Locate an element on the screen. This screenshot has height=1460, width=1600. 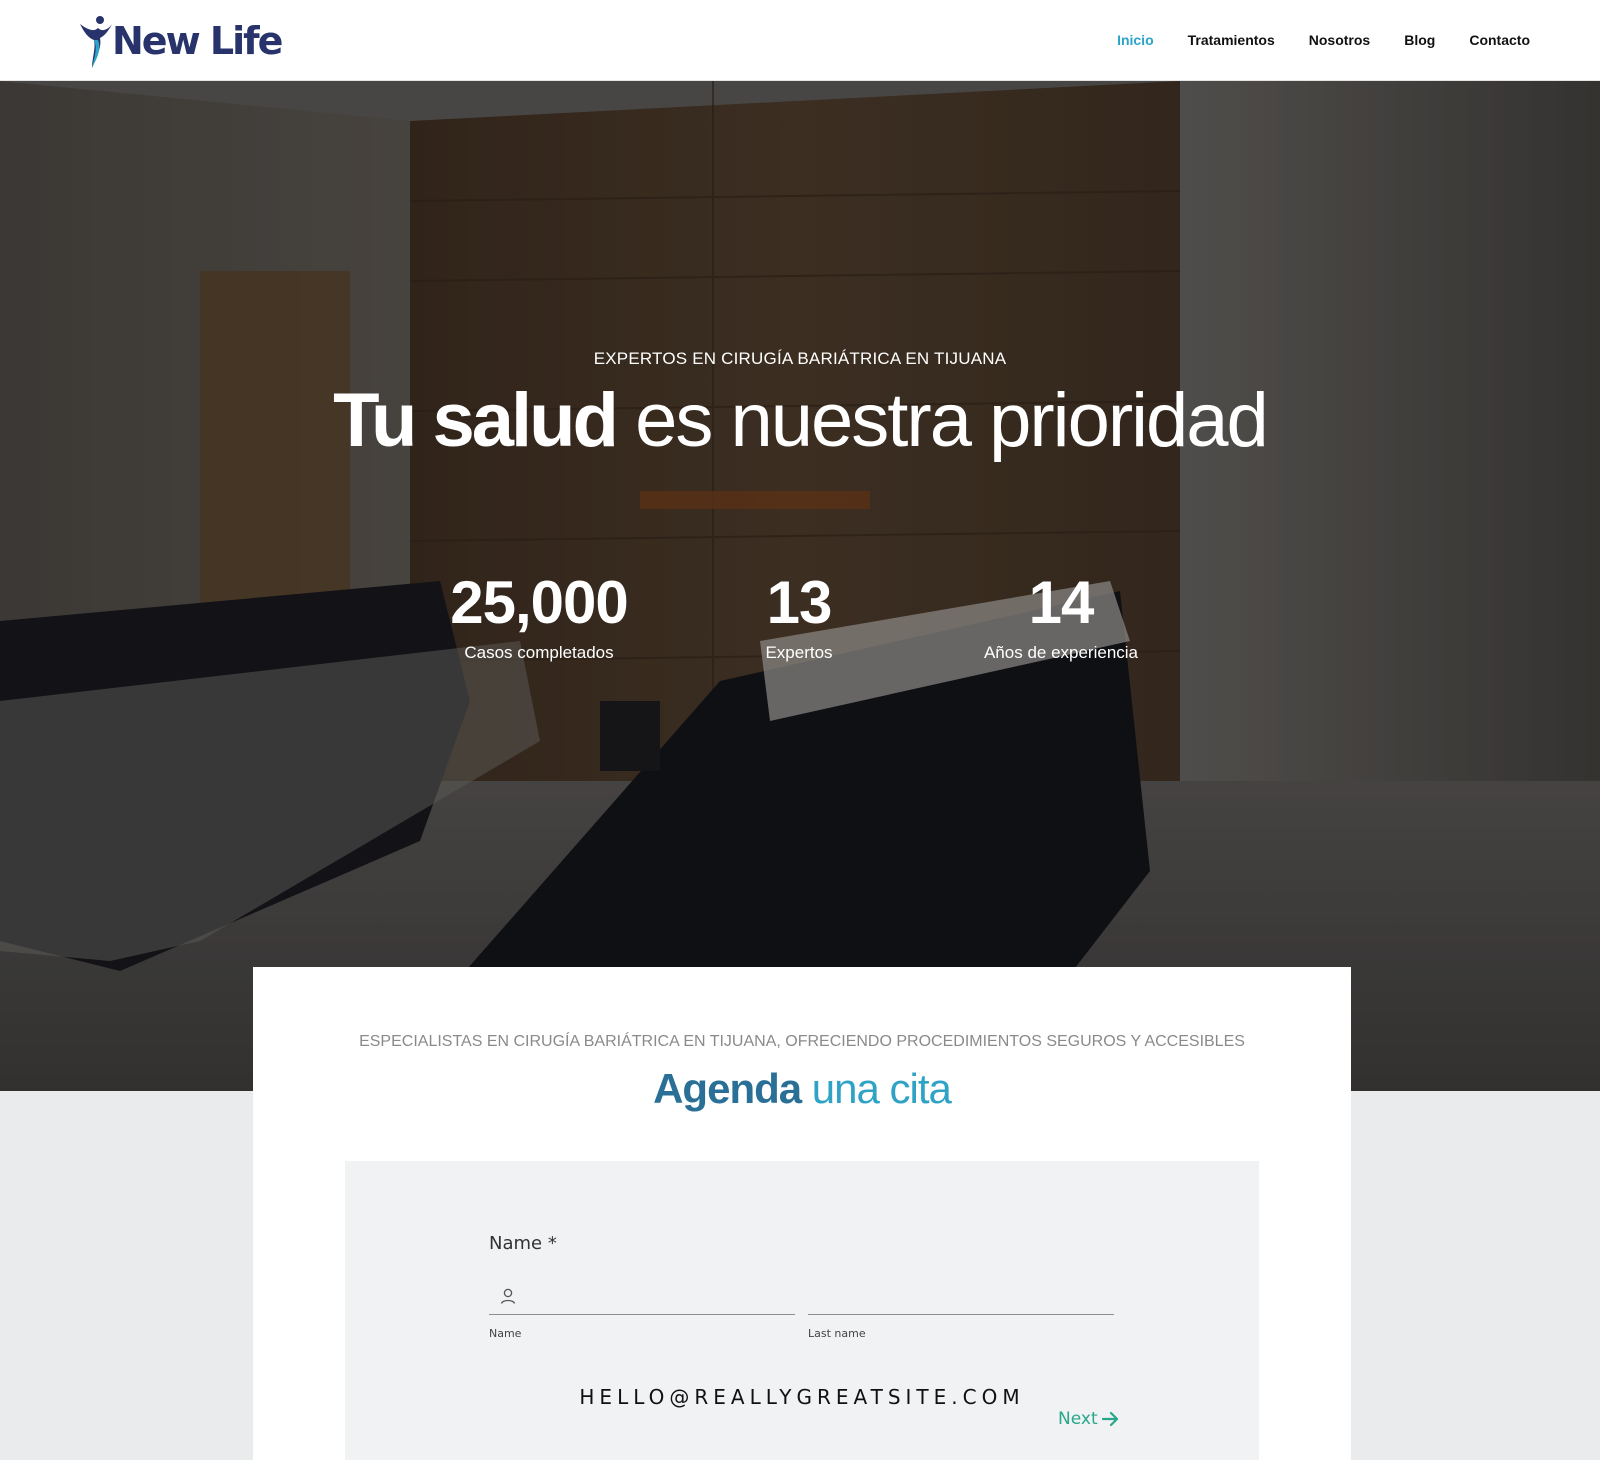
nav-nosotros: Nosotros is located at coordinates (1339, 40).